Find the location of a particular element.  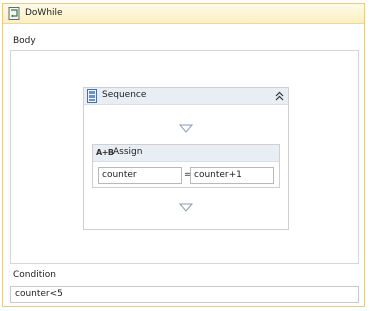

assign-value-field: counter+1 is located at coordinates (232, 175).